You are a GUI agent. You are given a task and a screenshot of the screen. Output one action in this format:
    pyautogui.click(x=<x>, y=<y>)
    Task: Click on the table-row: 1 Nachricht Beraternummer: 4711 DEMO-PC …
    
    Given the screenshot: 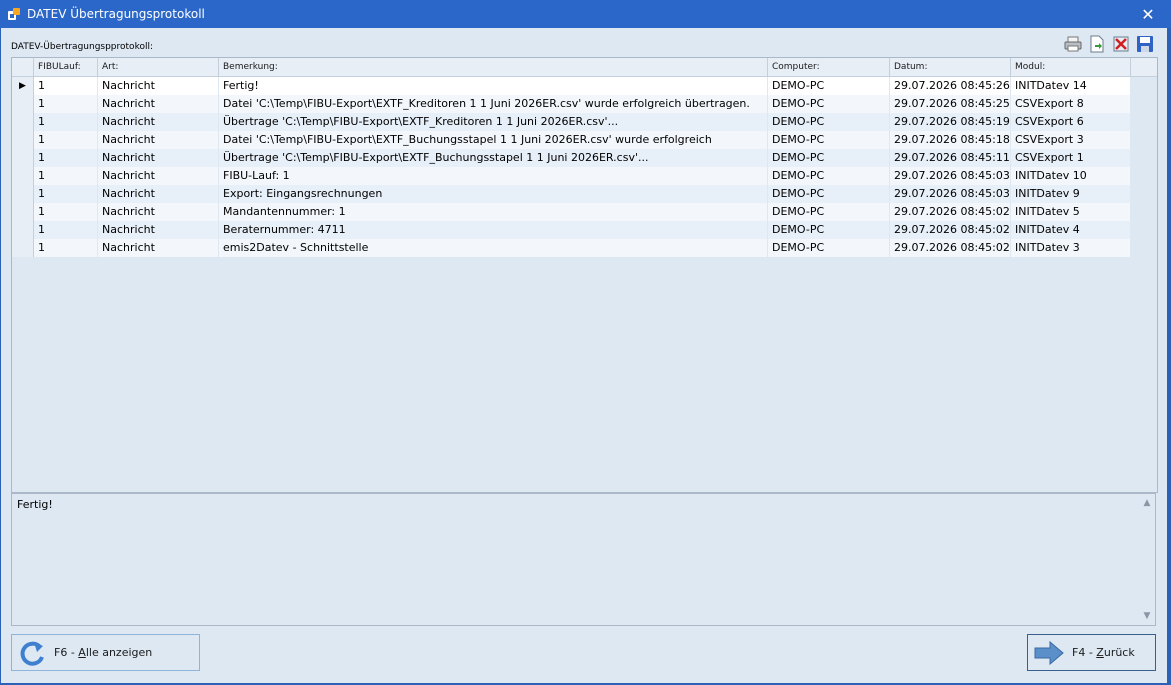 What is the action you would take?
    pyautogui.click(x=584, y=230)
    